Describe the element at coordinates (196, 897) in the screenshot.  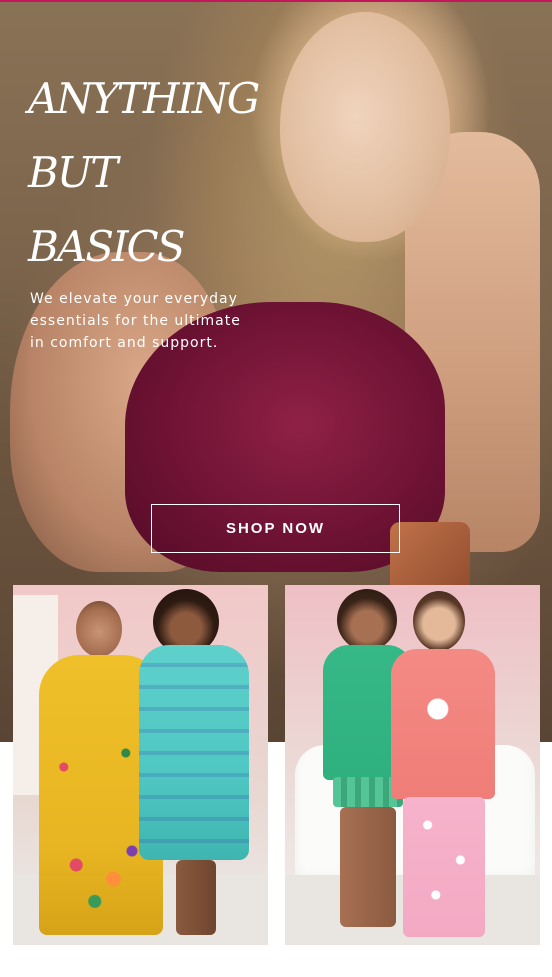
I see `model-legs` at that location.